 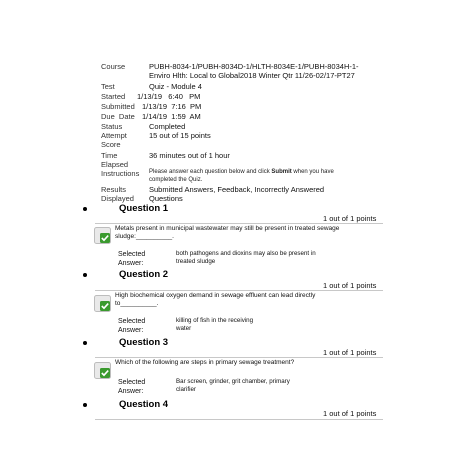 What do you see at coordinates (281, 172) in the screenshot?
I see `submit-keyword: Submit` at bounding box center [281, 172].